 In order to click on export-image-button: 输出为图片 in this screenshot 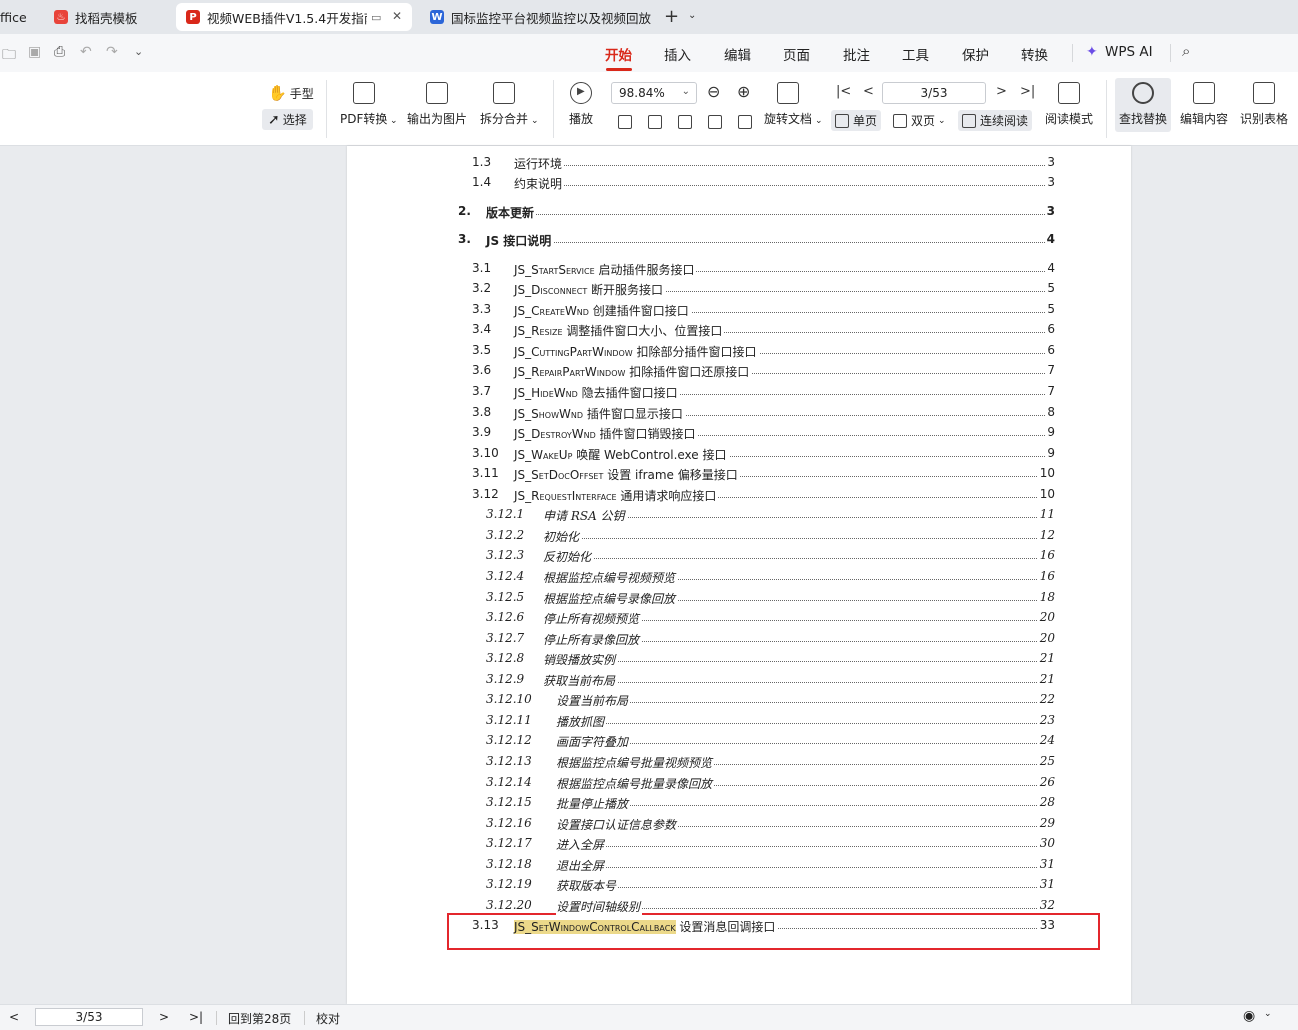, I will do `click(437, 104)`.